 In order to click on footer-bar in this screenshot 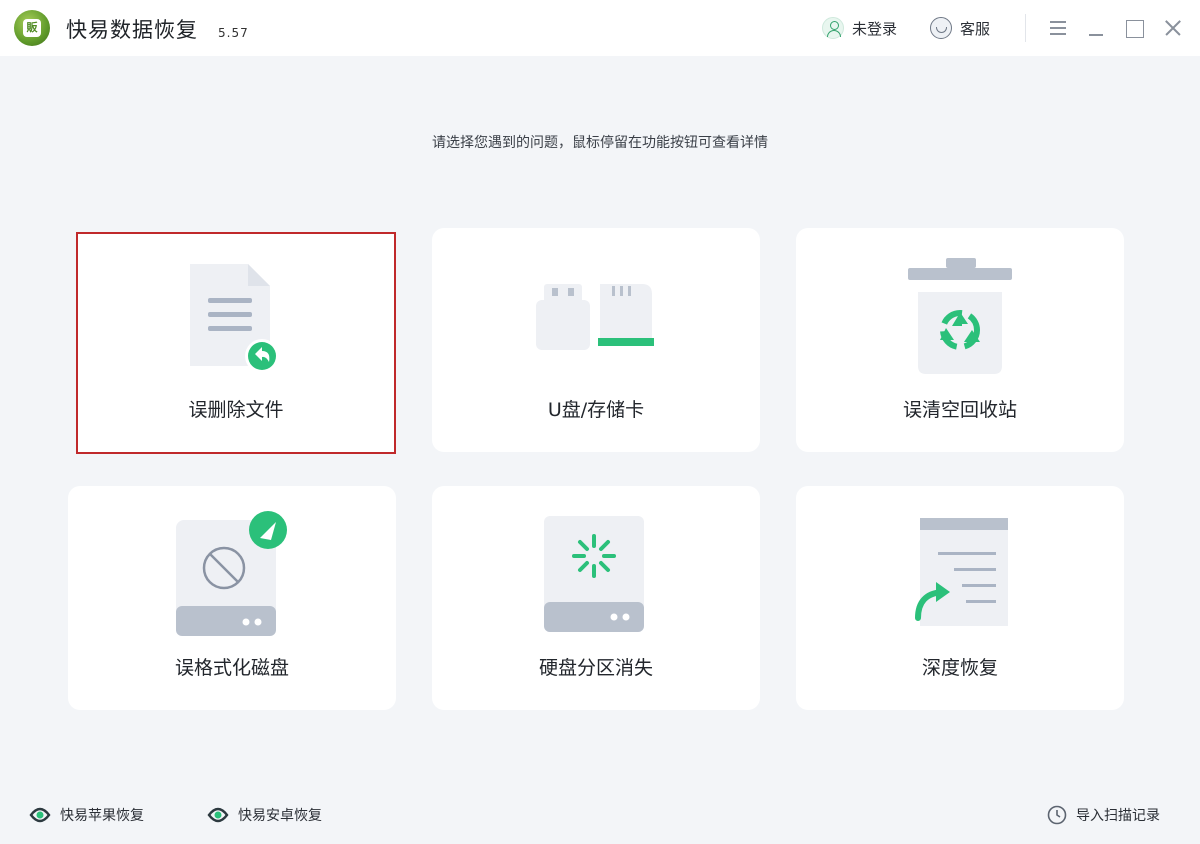, I will do `click(600, 814)`.